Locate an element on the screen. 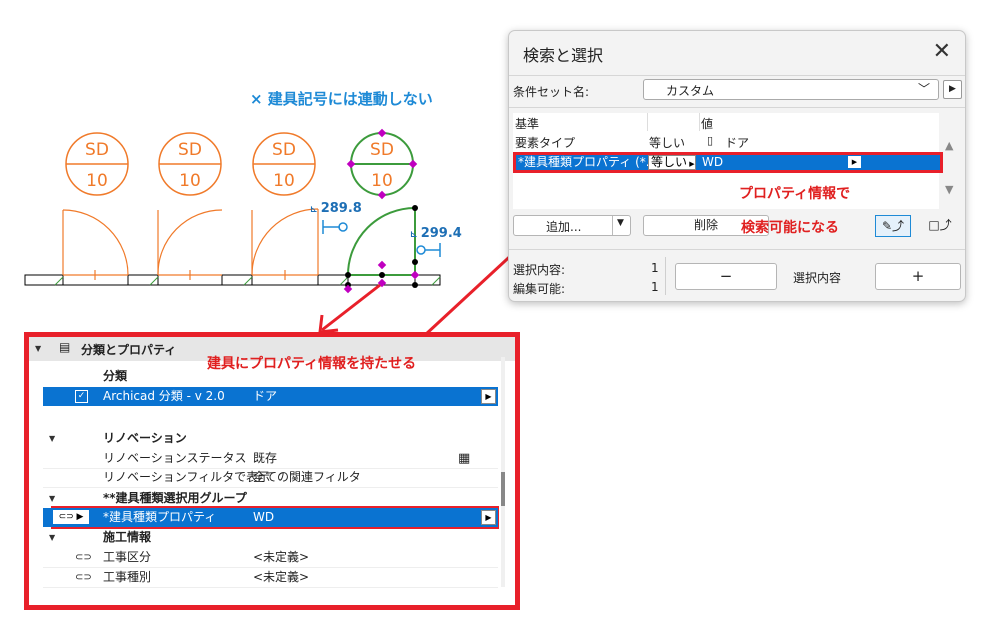  symbol-1-top: SD is located at coordinates (97, 150).